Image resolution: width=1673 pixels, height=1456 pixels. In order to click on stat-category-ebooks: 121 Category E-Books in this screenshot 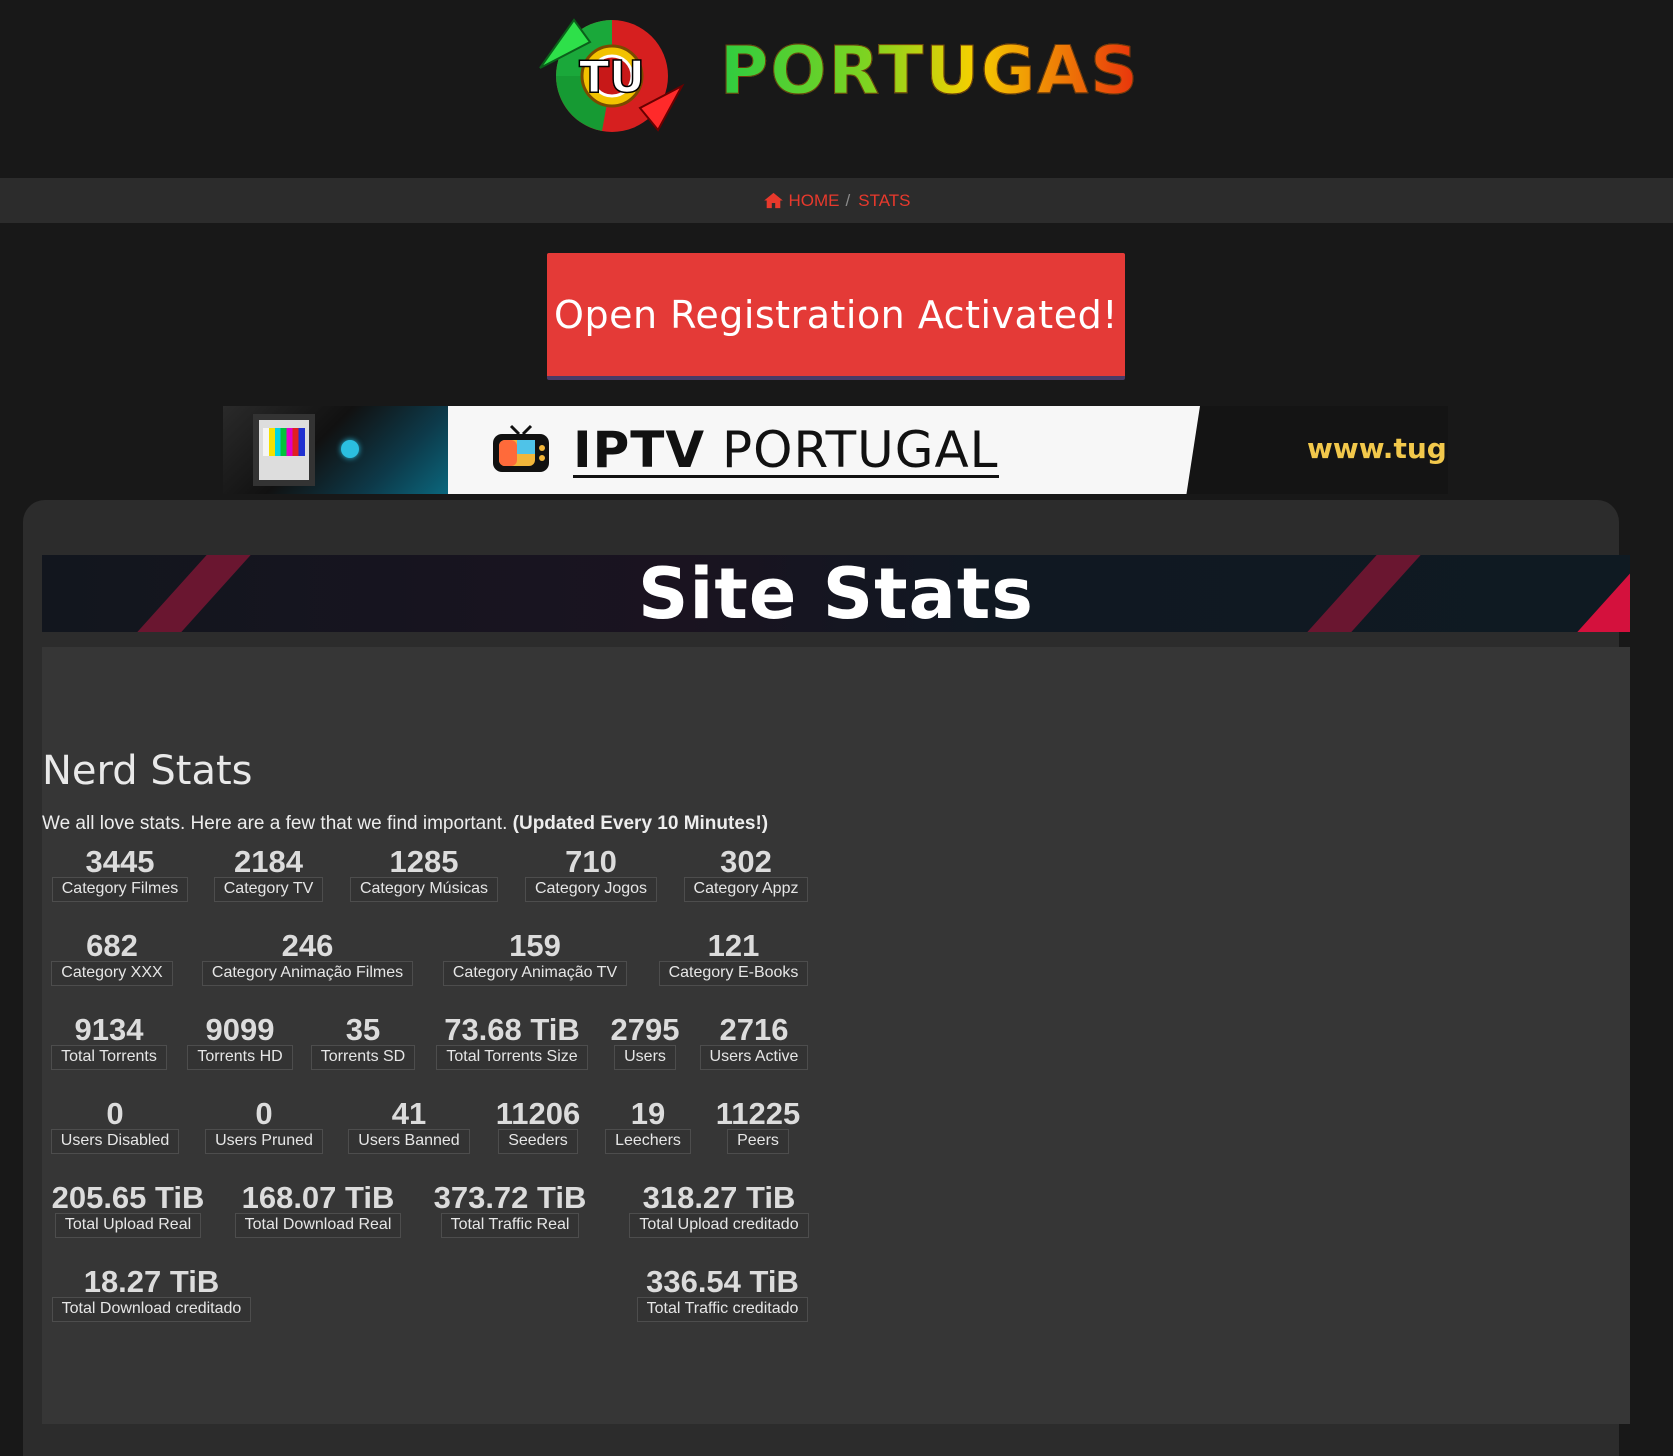, I will do `click(733, 957)`.